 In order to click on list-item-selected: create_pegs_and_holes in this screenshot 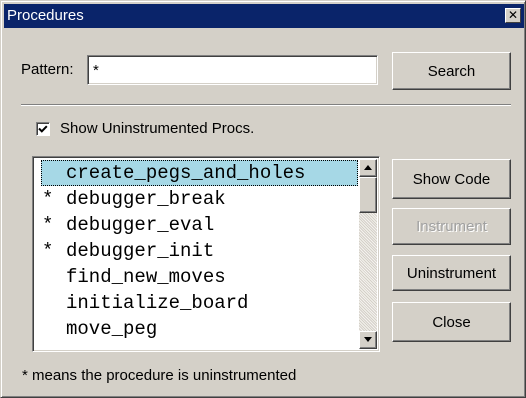, I will do `click(197, 173)`.